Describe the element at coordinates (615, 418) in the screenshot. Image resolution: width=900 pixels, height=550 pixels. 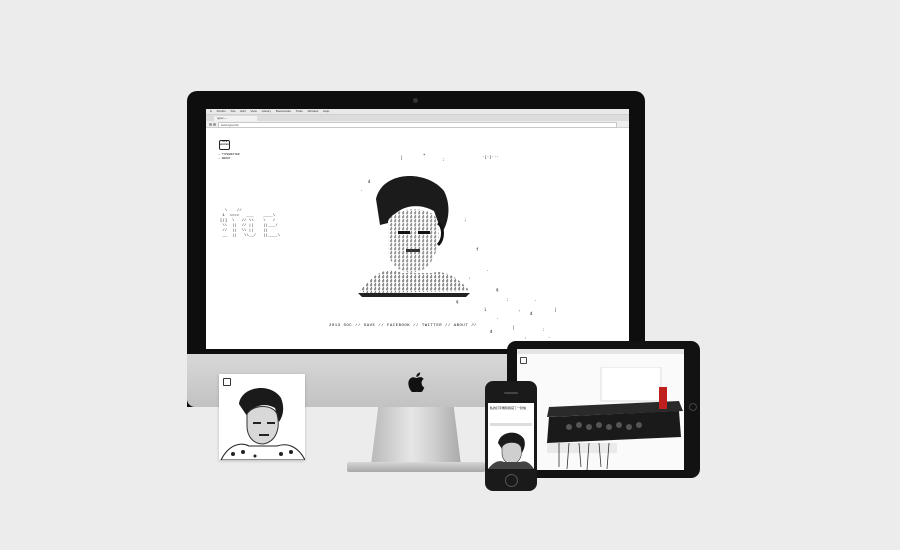
I see `typewriter-photo-image` at that location.